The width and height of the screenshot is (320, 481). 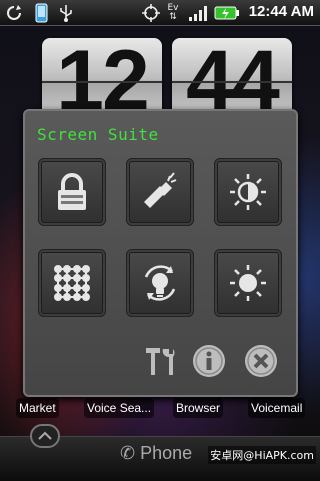 I want to click on phone-icon, so click(x=41, y=12).